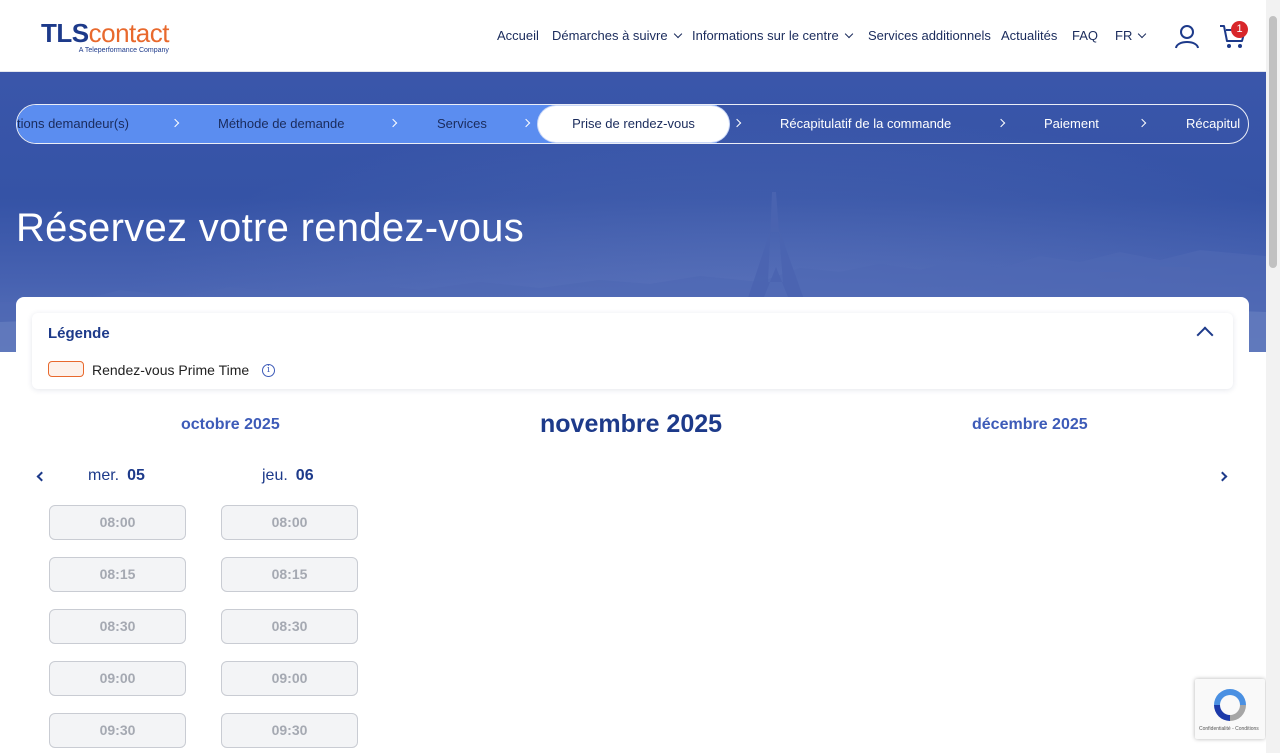 The image size is (1280, 753). I want to click on legend-title: Légende, so click(79, 333).